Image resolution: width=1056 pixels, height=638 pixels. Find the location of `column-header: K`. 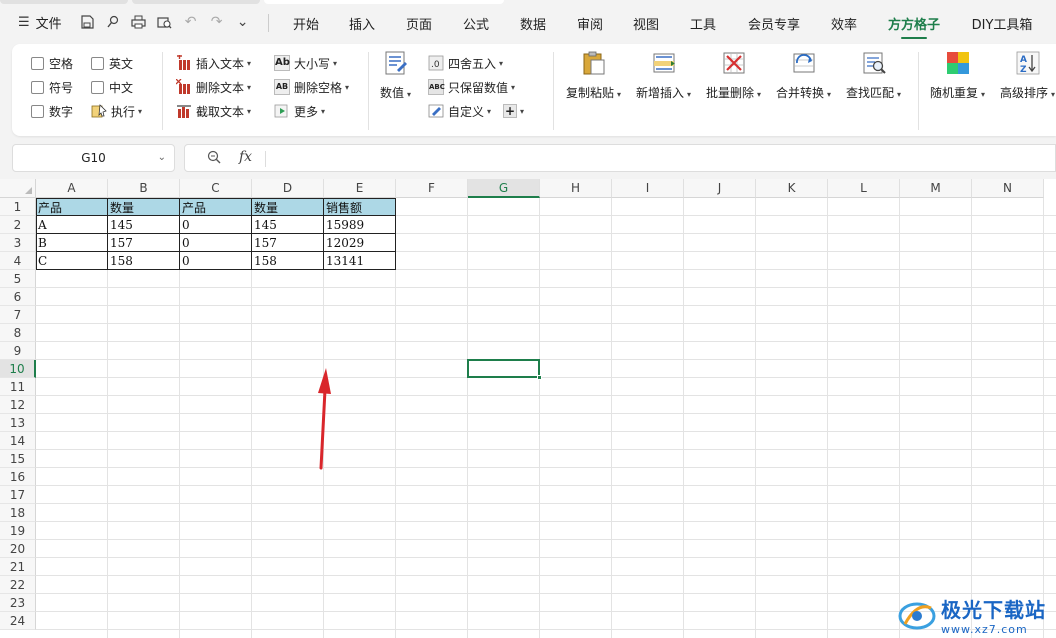

column-header: K is located at coordinates (792, 188).